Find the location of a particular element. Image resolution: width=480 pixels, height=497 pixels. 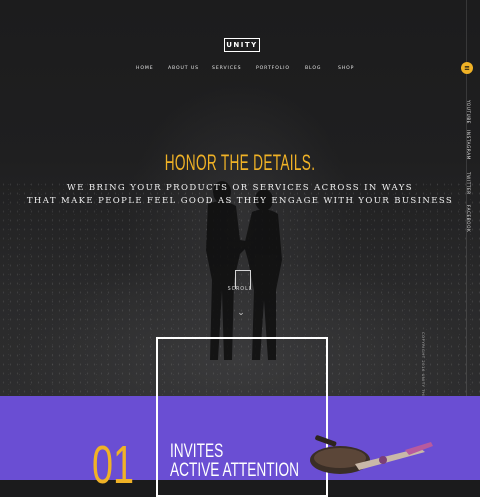

copyright-text: COPYRIGHT 2016 UNITY THEME is located at coordinates (423, 368).